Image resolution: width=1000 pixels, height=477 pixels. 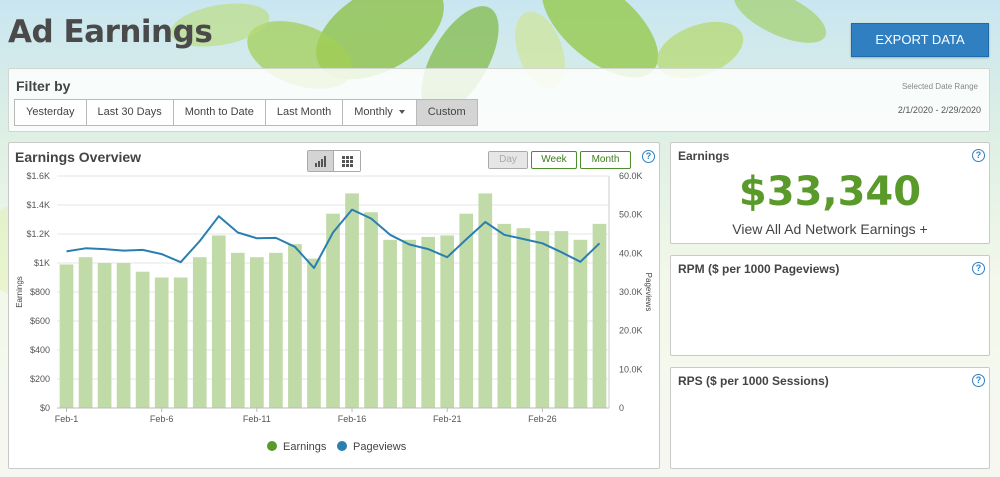 I want to click on y-left-tick-label: $1K, so click(x=42, y=263).